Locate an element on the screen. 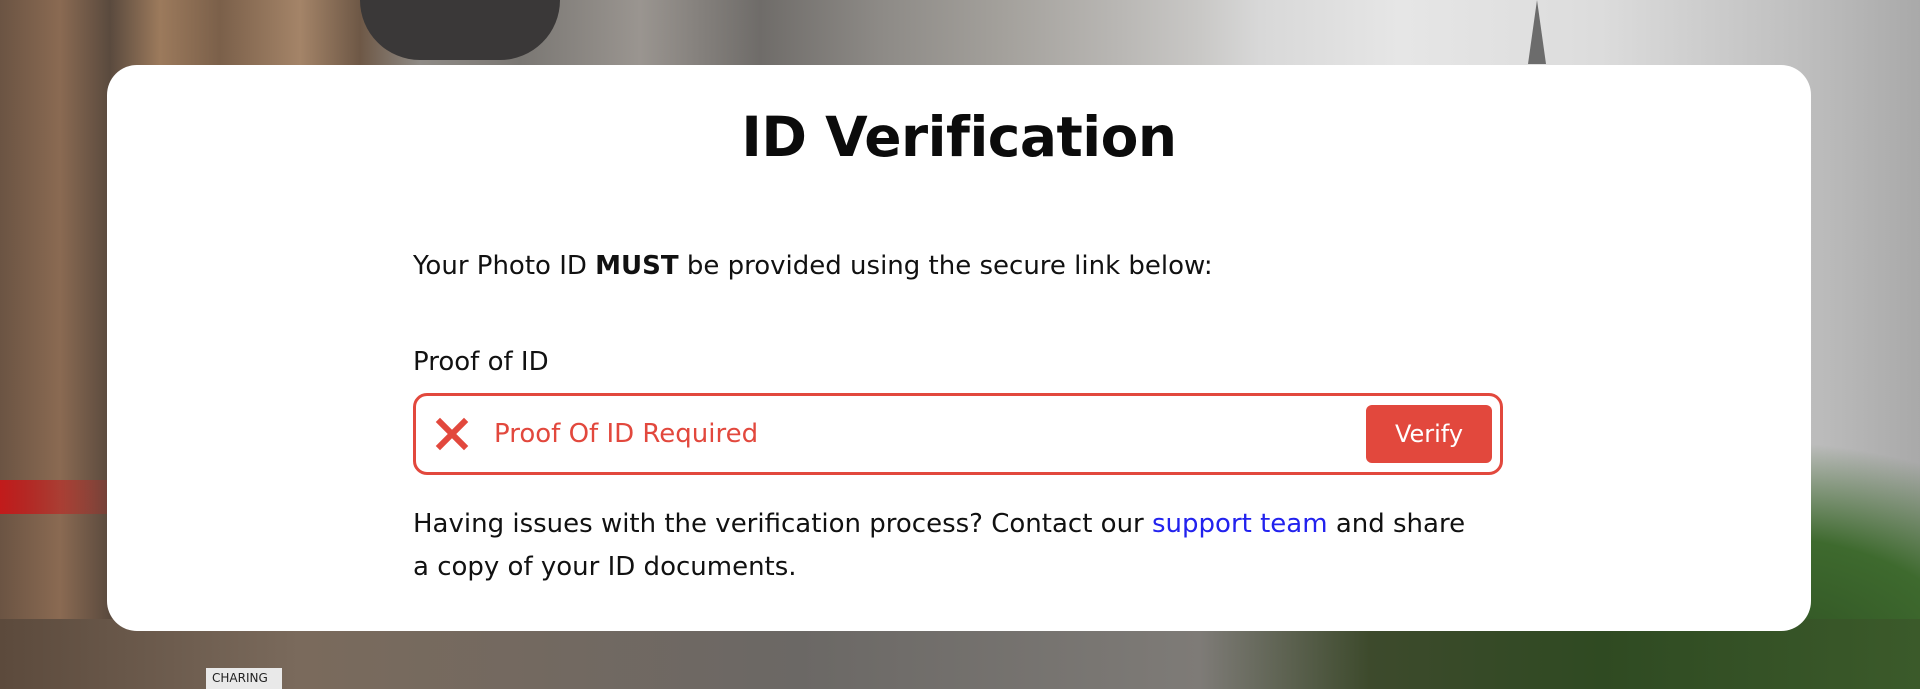  intro-emphasis: MUST is located at coordinates (637, 266).